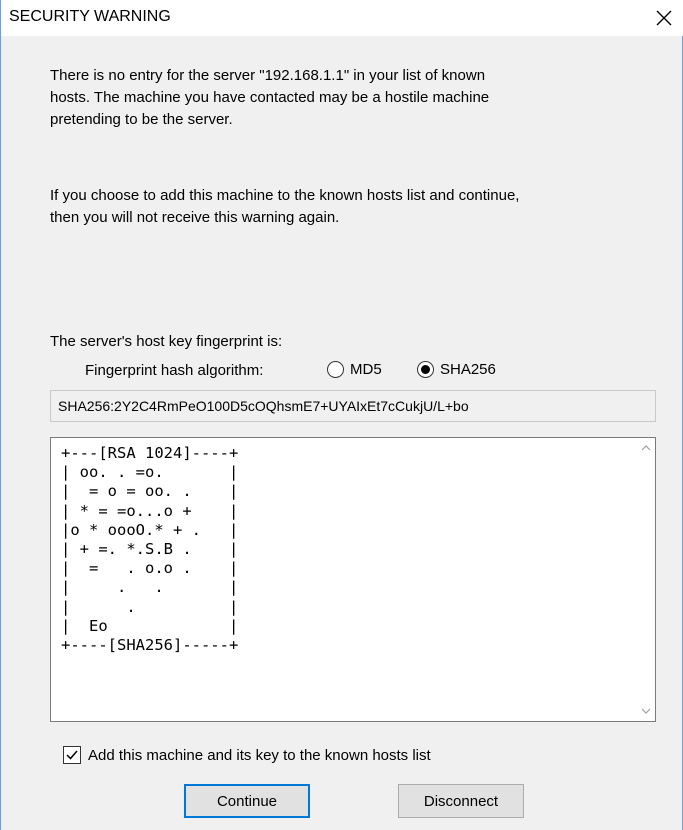 This screenshot has height=830, width=683. I want to click on disconnect-button: Disconnect, so click(461, 801).